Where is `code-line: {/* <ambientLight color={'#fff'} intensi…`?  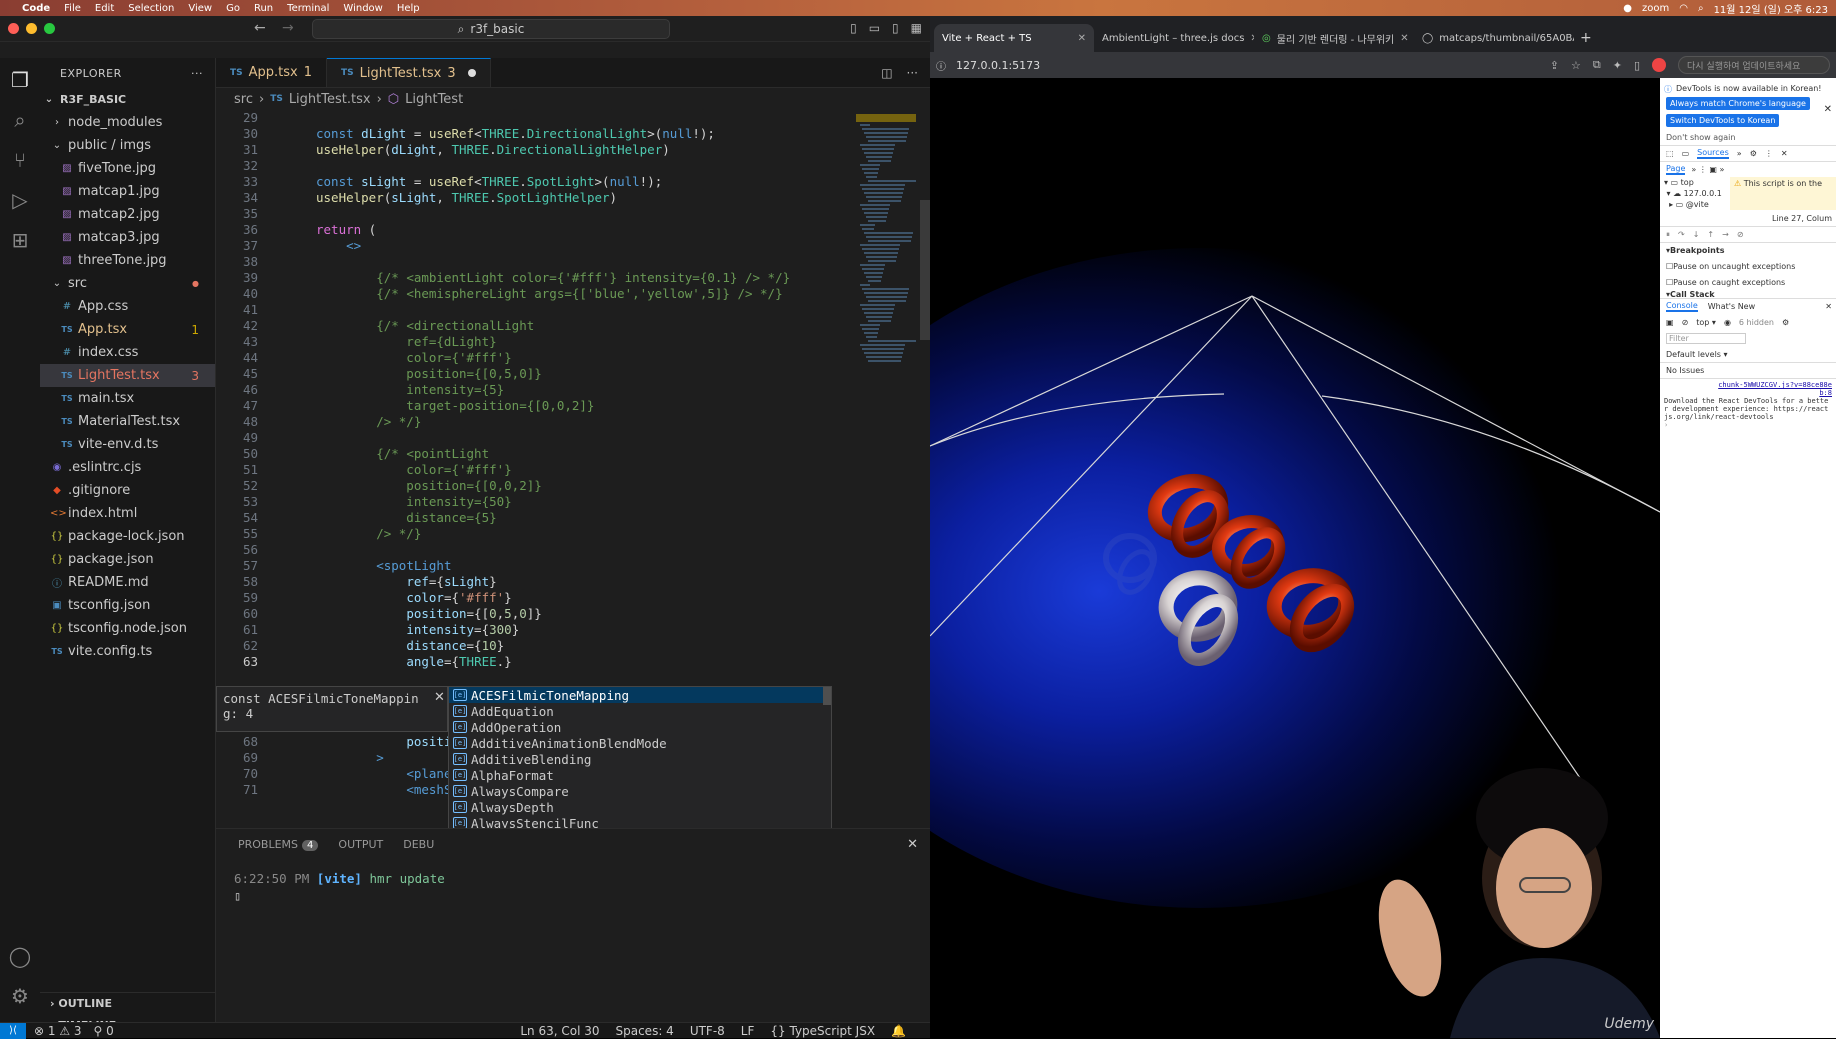 code-line: {/* <ambientLight color={'#fff'} intensi… is located at coordinates (553, 277).